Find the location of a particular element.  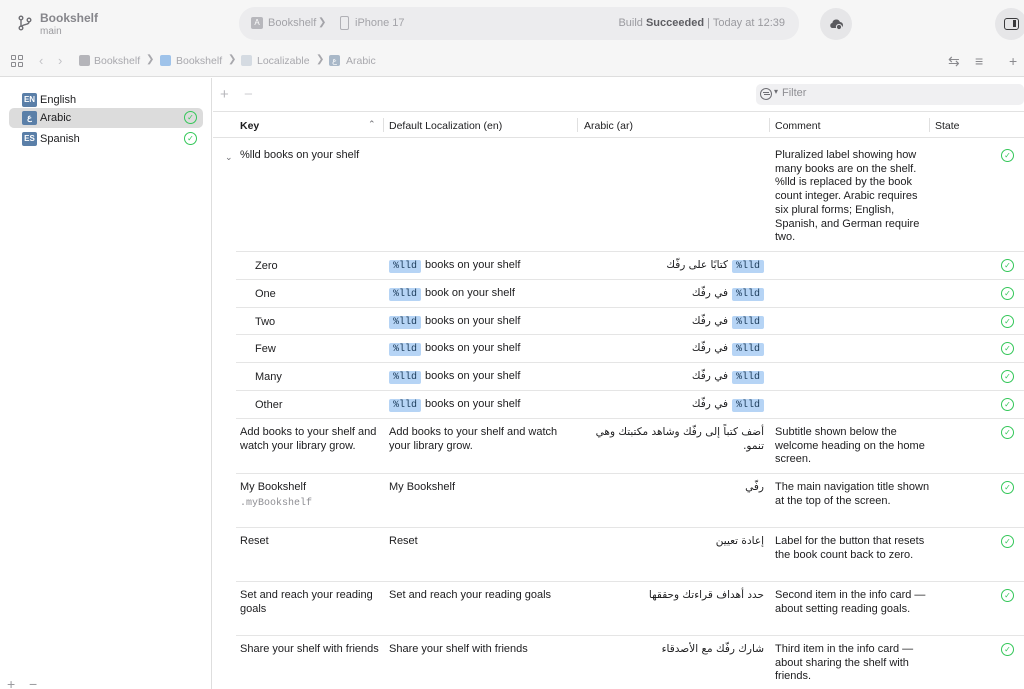

table-row-plural-variant: One %lld book on your shelf %lldفي رفّك ✓ is located at coordinates (618, 294).